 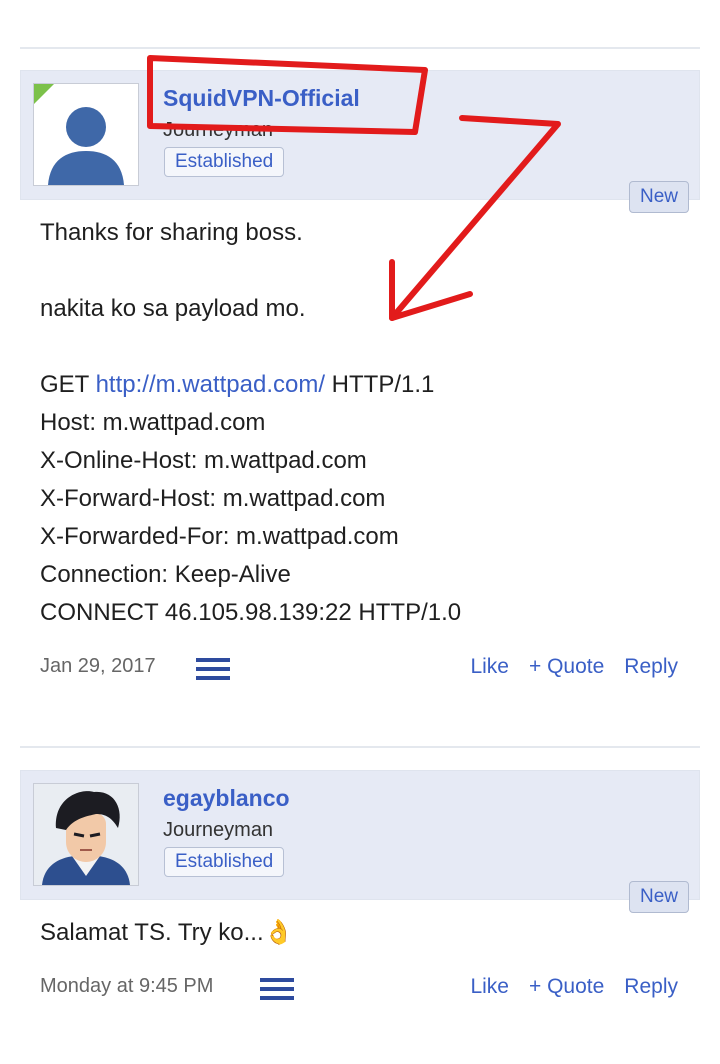 What do you see at coordinates (165, 574) in the screenshot?
I see `post-line: Connection: Keep-Alive` at bounding box center [165, 574].